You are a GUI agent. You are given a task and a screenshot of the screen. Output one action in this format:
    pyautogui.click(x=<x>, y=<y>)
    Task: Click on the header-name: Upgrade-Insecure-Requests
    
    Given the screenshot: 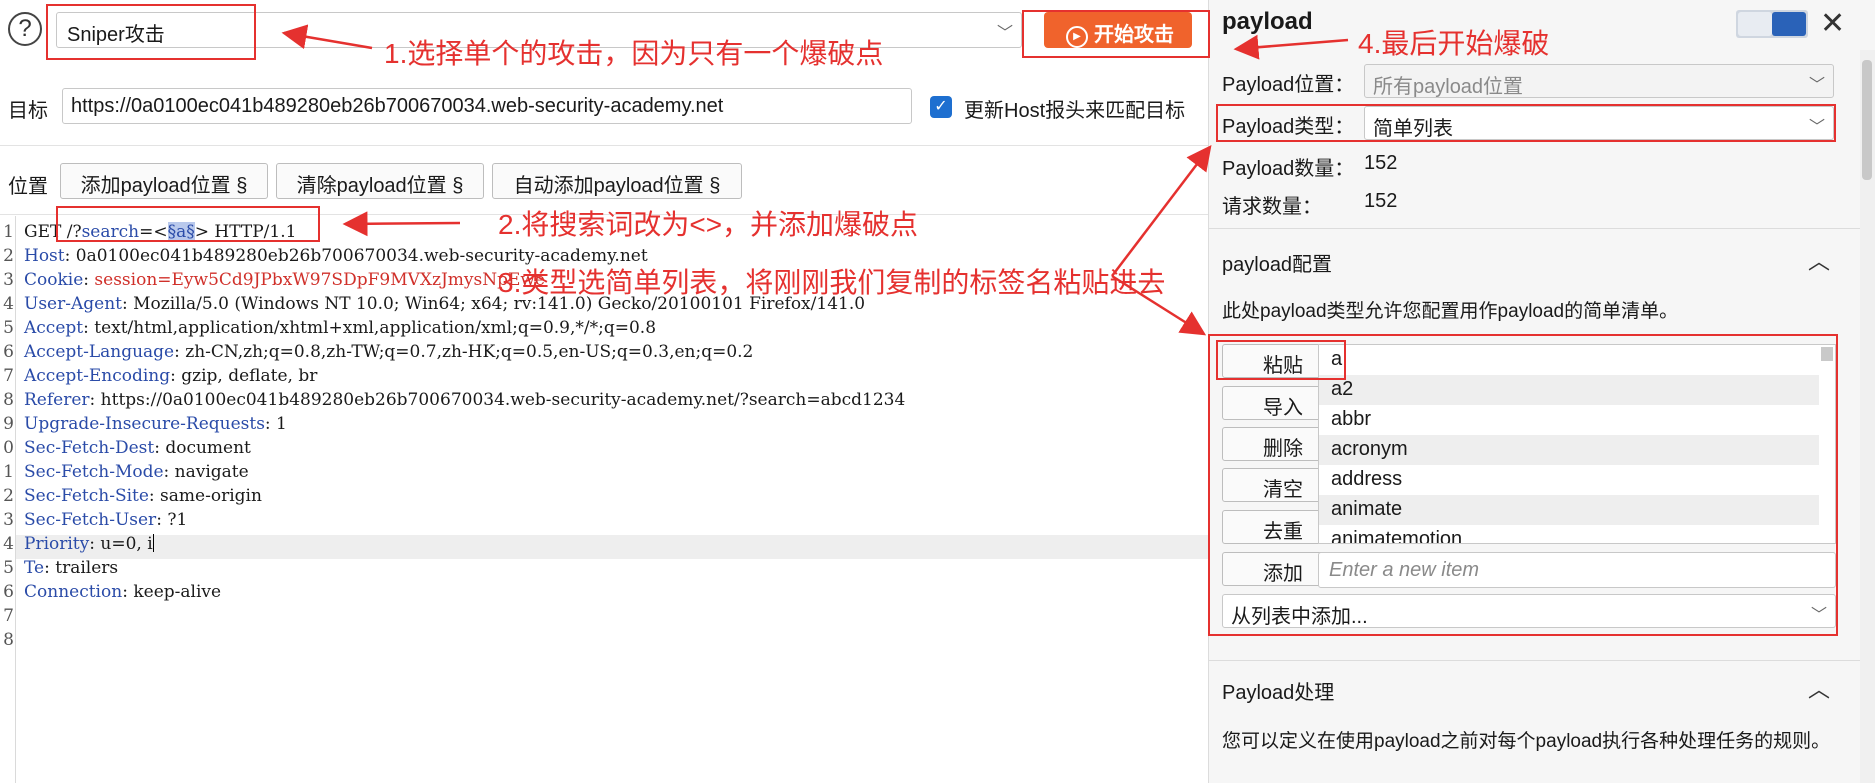 What is the action you would take?
    pyautogui.click(x=144, y=424)
    